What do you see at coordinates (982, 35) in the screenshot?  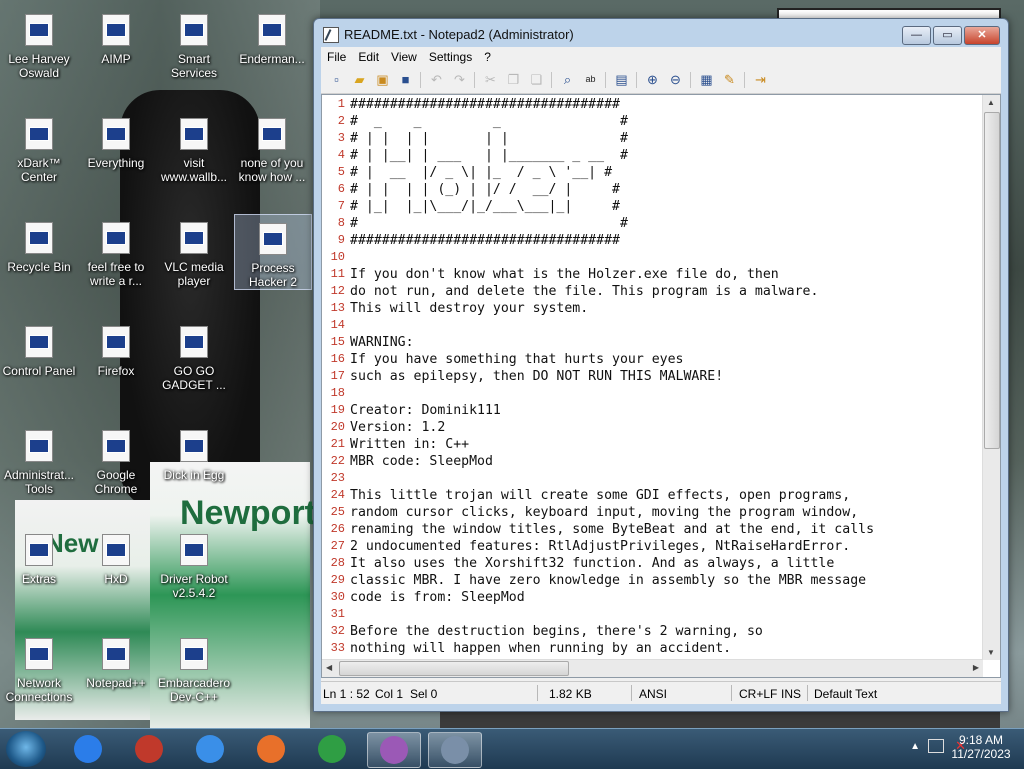 I see `close-button: ✕` at bounding box center [982, 35].